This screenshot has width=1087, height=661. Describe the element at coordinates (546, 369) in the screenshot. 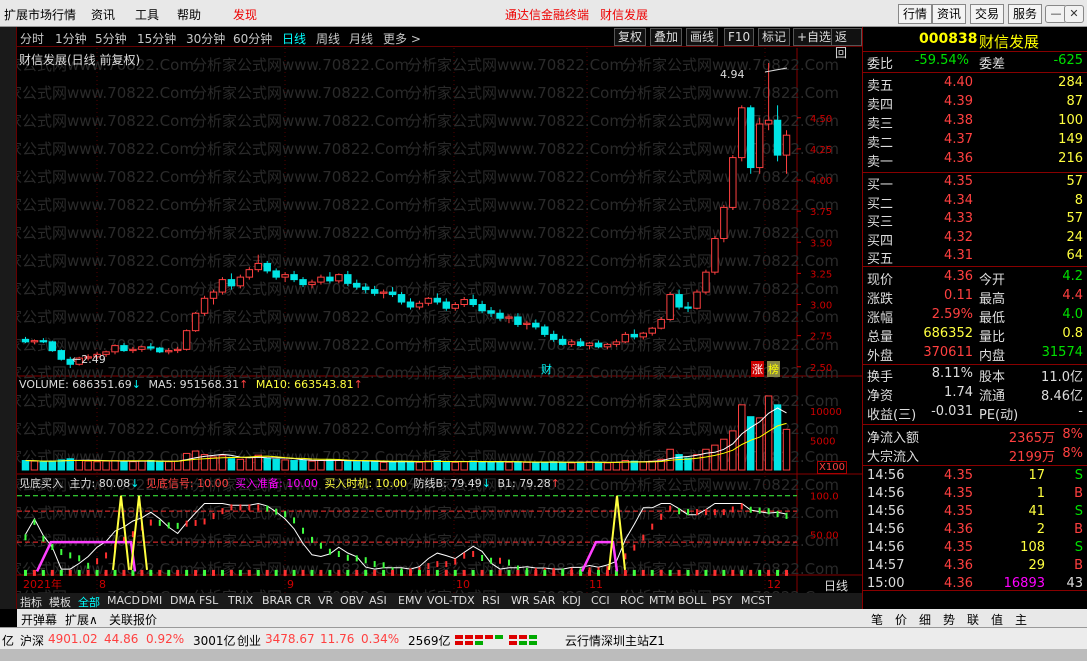

I see `finance-marker: 财` at that location.